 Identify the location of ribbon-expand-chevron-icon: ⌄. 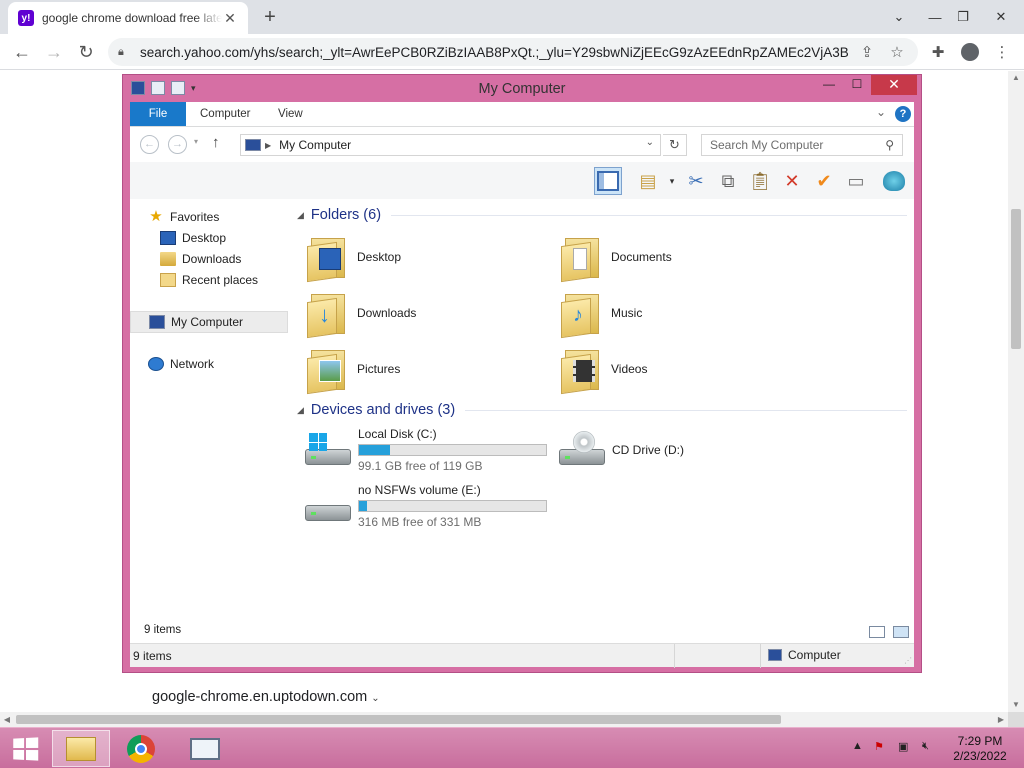
(881, 112).